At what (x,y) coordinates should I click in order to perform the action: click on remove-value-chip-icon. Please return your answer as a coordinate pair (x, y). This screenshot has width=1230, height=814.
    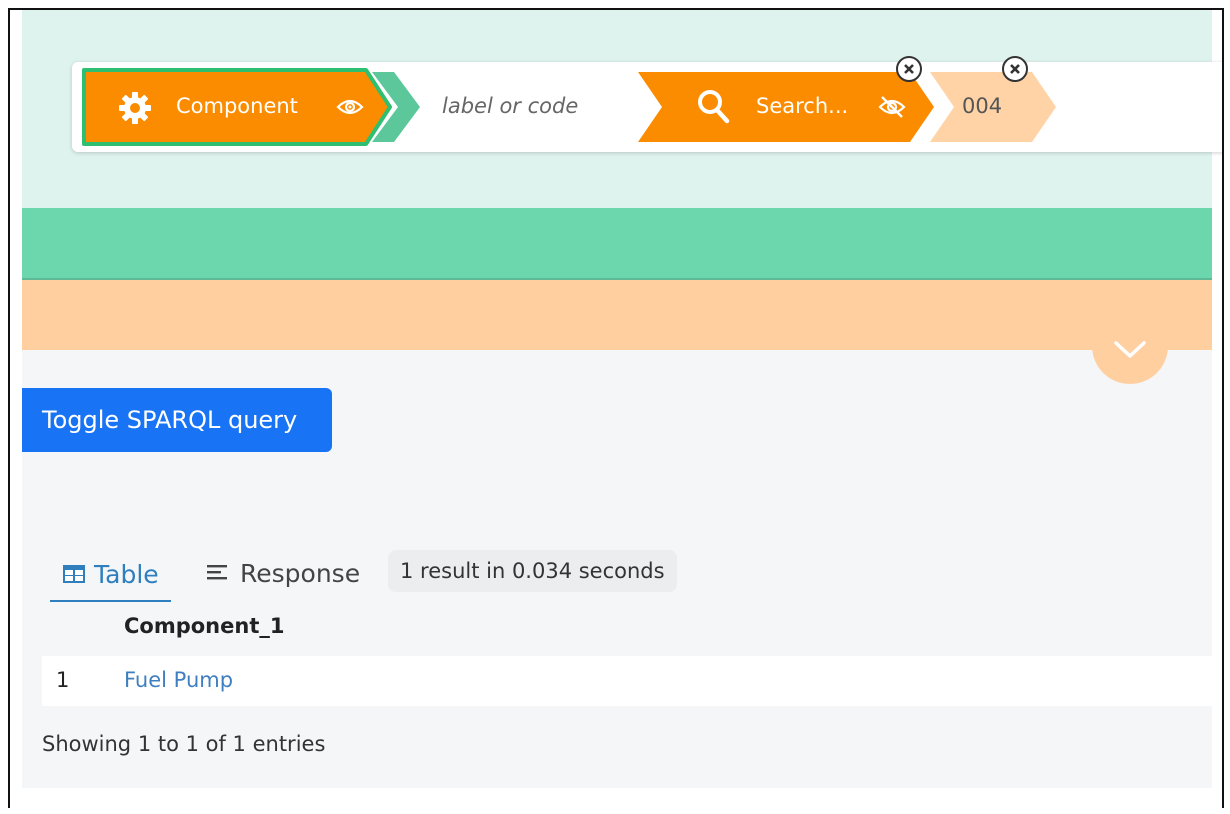
    Looking at the image, I should click on (1015, 69).